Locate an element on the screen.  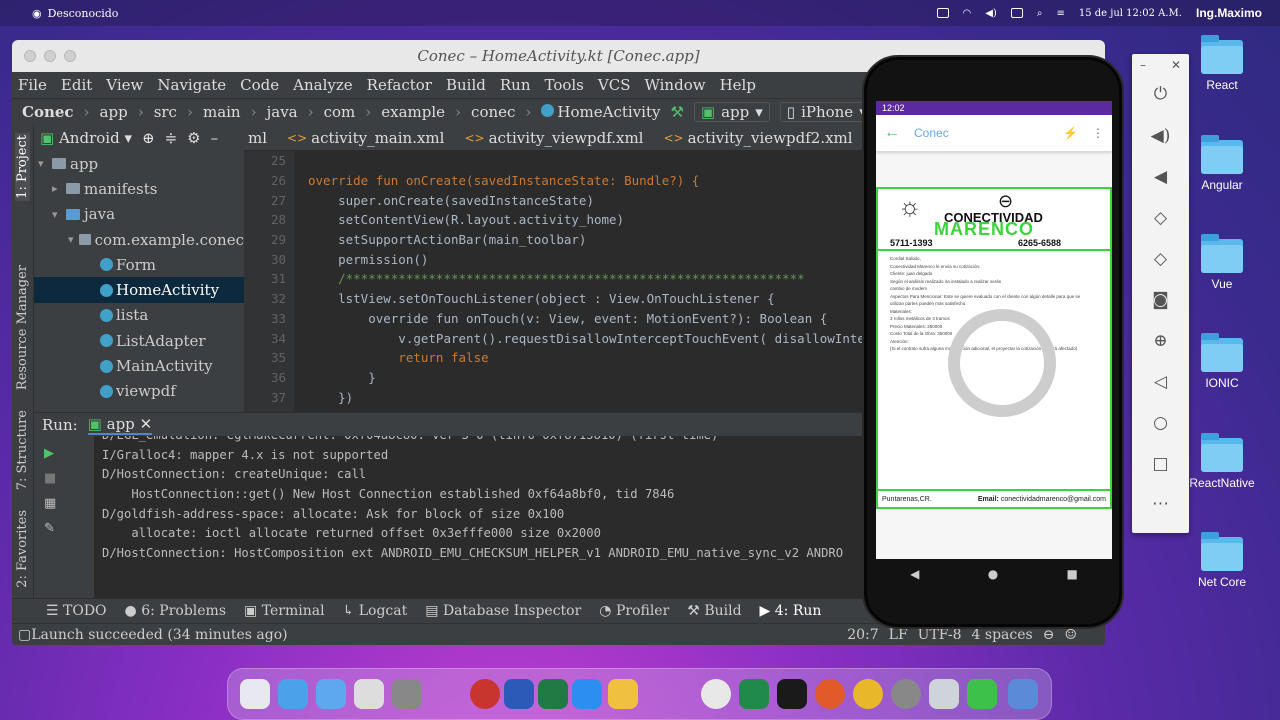
device-select: ▯iPhone▾ is located at coordinates (826, 112).